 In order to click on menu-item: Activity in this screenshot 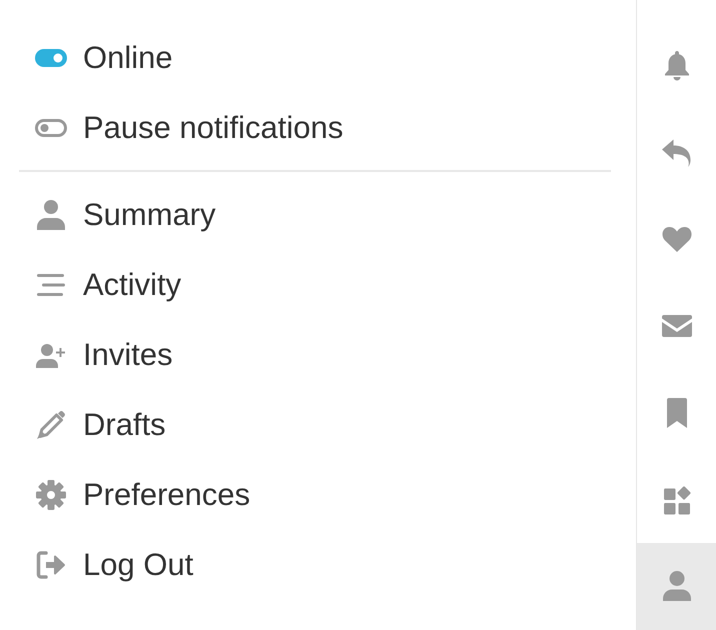, I will do `click(108, 285)`.